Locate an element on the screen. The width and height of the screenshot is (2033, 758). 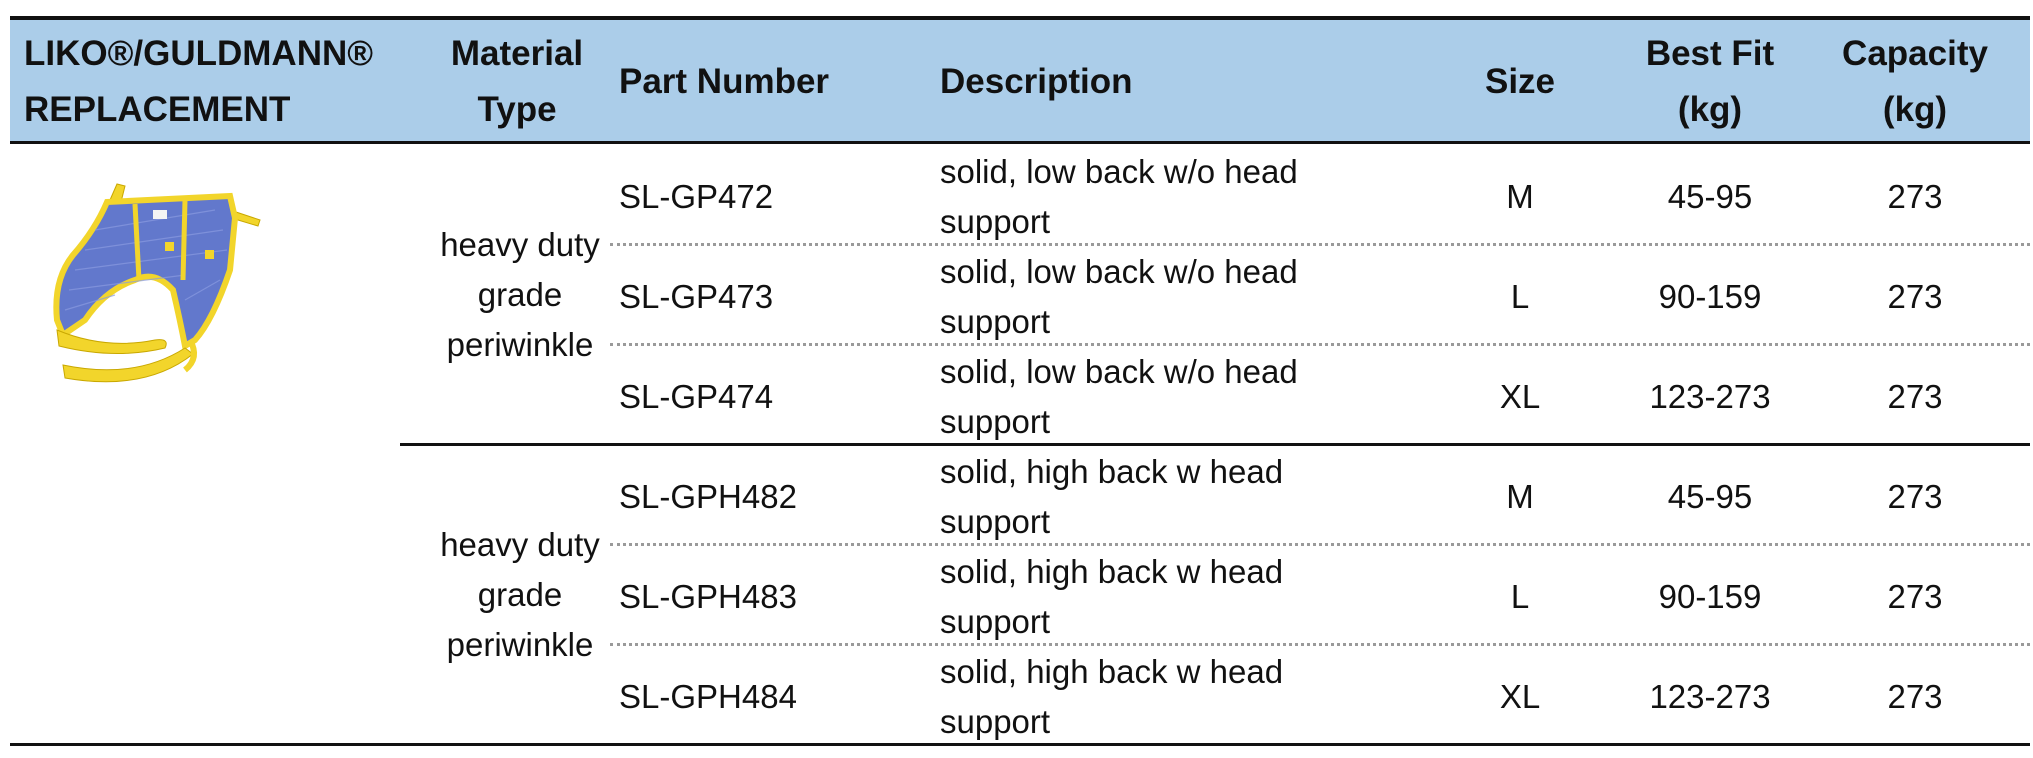
header-capacity-line2: (kg) is located at coordinates (1915, 109).